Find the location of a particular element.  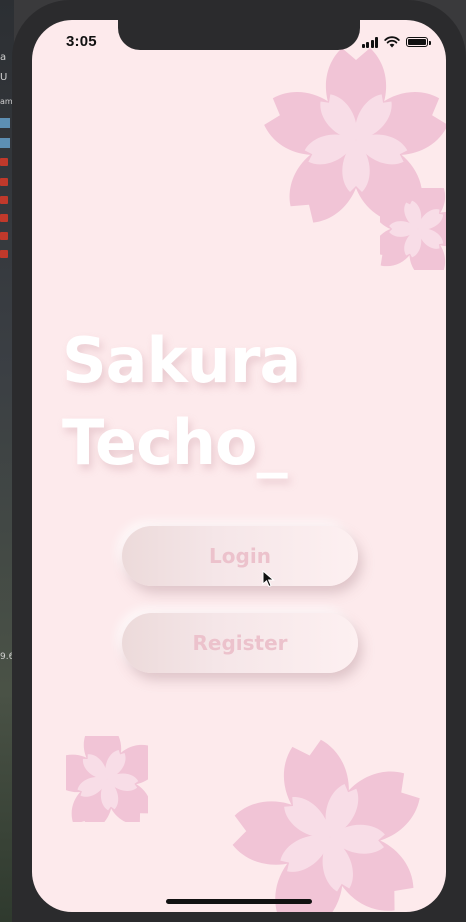

desktop-text-fragment: a is located at coordinates (3, 57).